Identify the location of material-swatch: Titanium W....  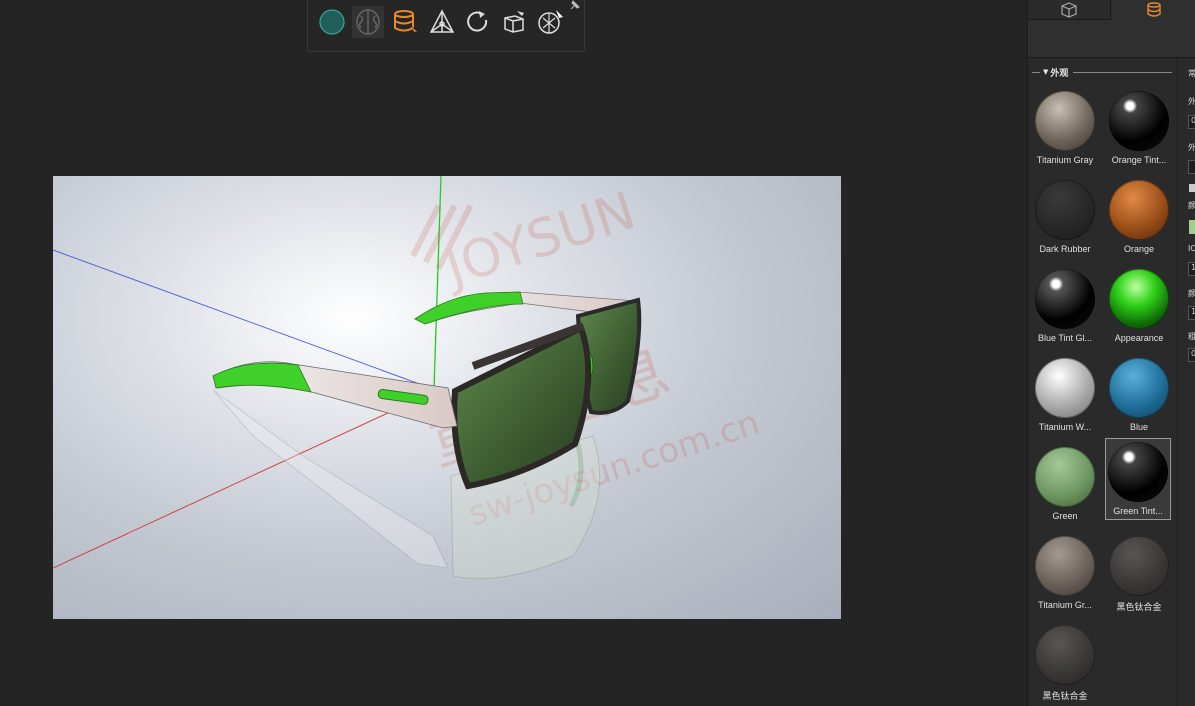
(1065, 397).